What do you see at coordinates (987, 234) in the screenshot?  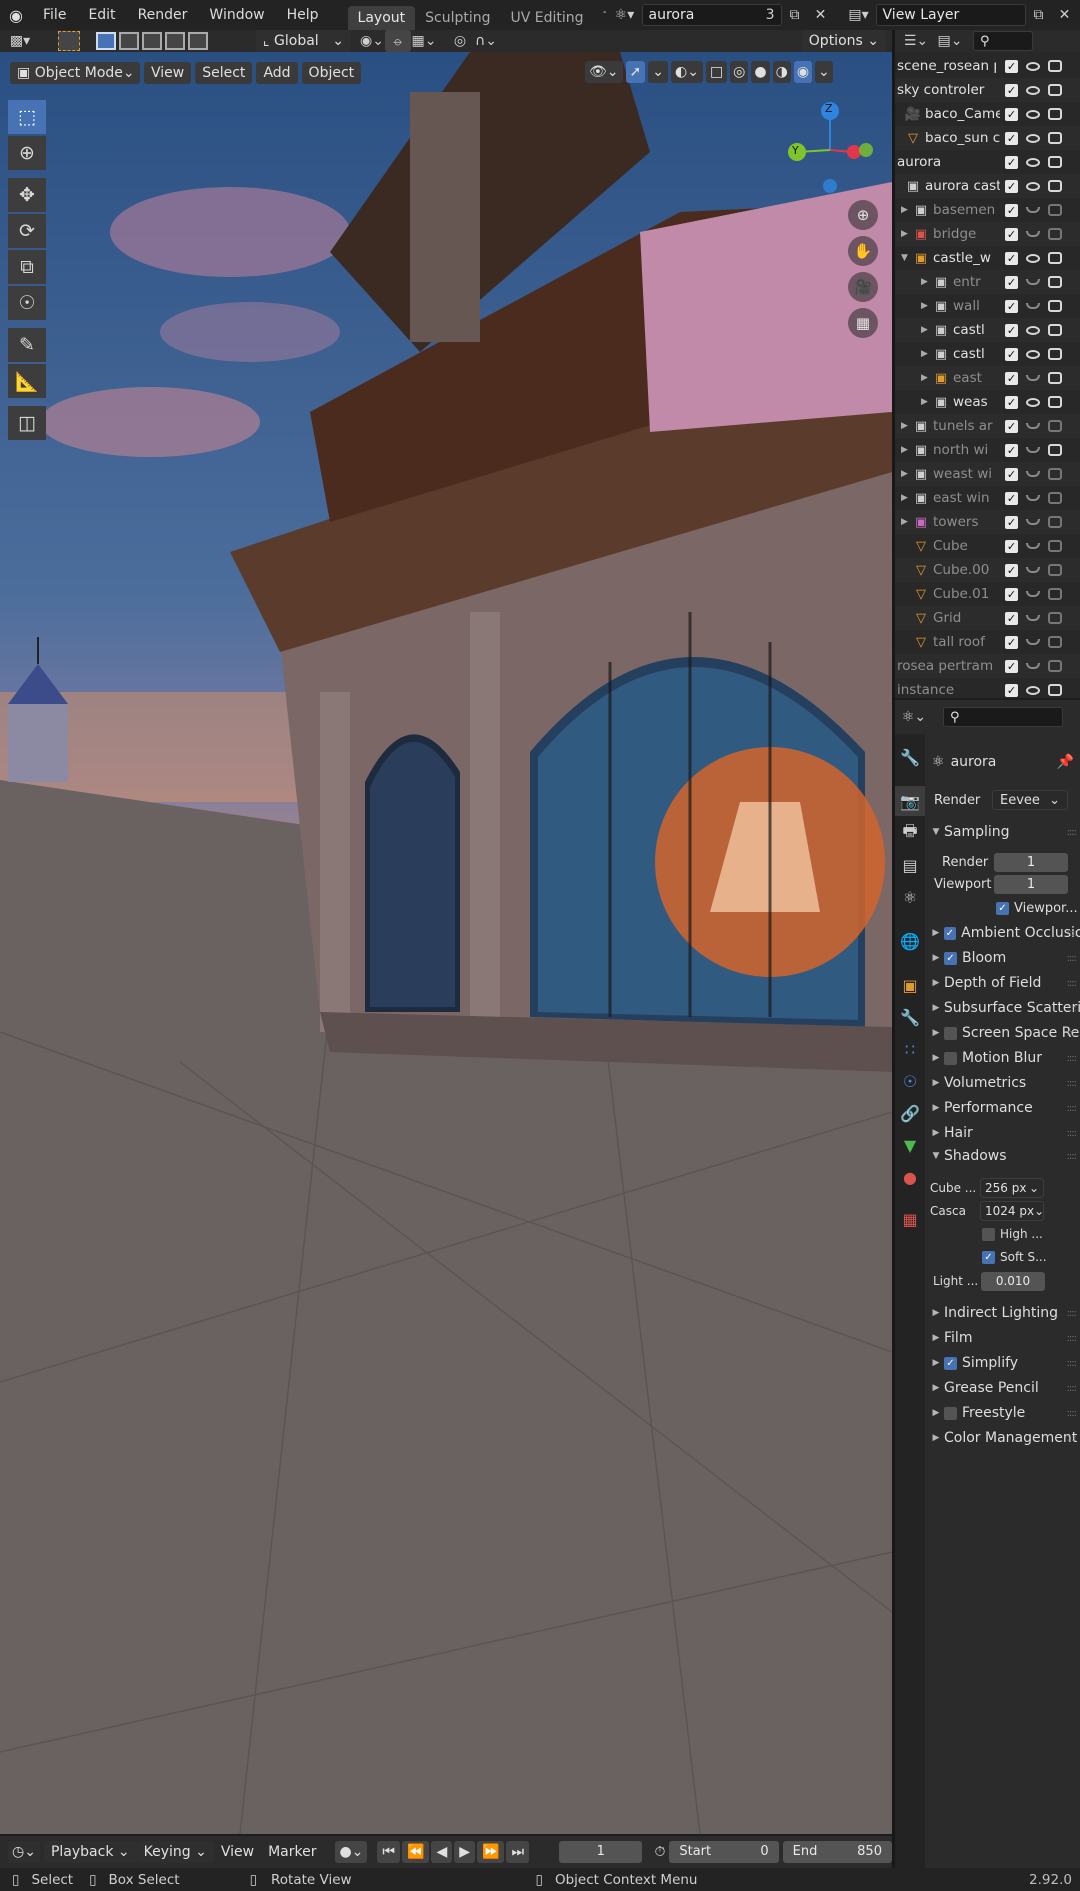 I see `outliner-row: ▶ ▣ bridge ✓` at bounding box center [987, 234].